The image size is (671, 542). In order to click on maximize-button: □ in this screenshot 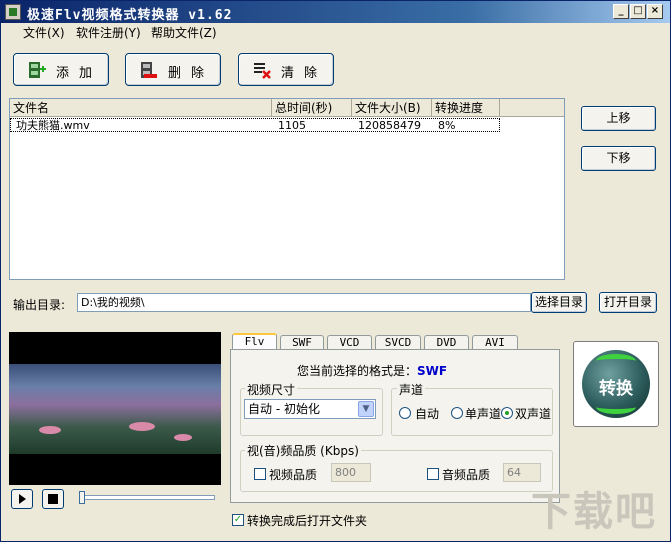, I will do `click(638, 11)`.